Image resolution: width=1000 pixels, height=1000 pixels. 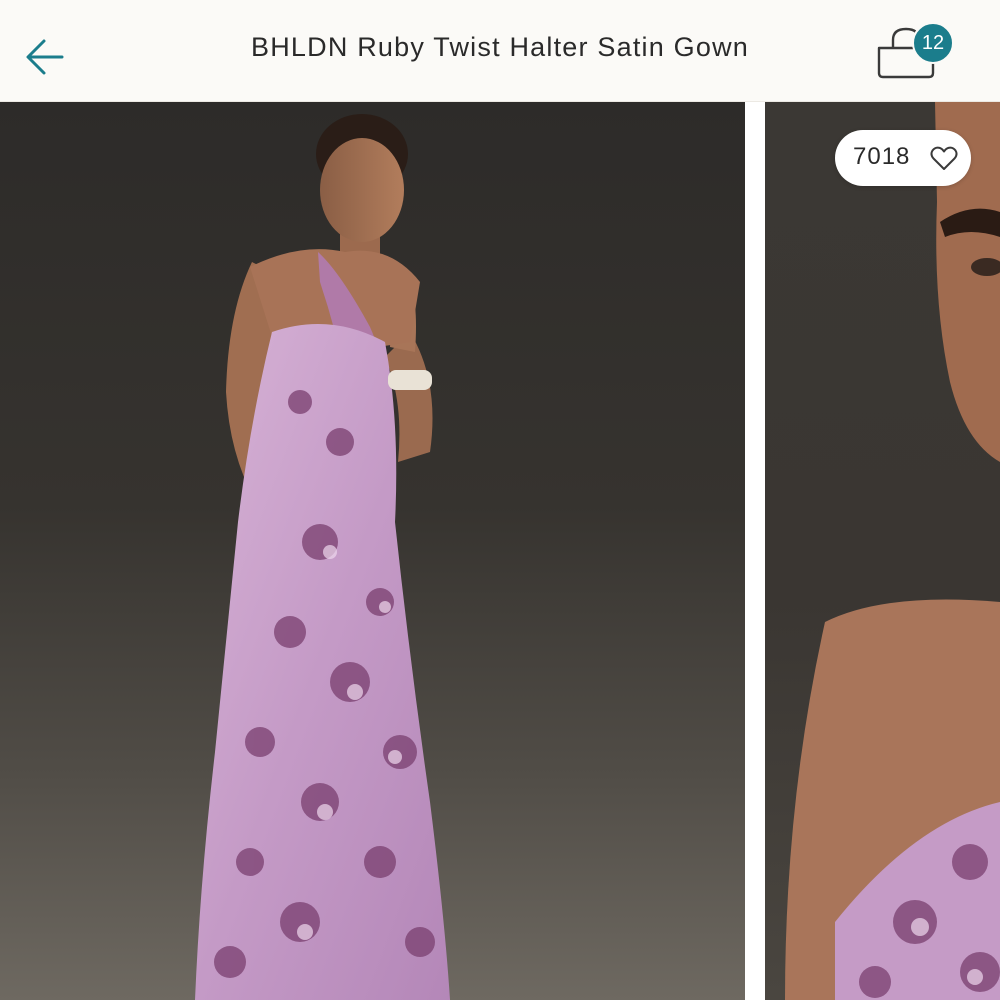 I want to click on top-nav-bar: BHLDN Ruby Twist Halter Satin Gown 12, so click(x=500, y=51).